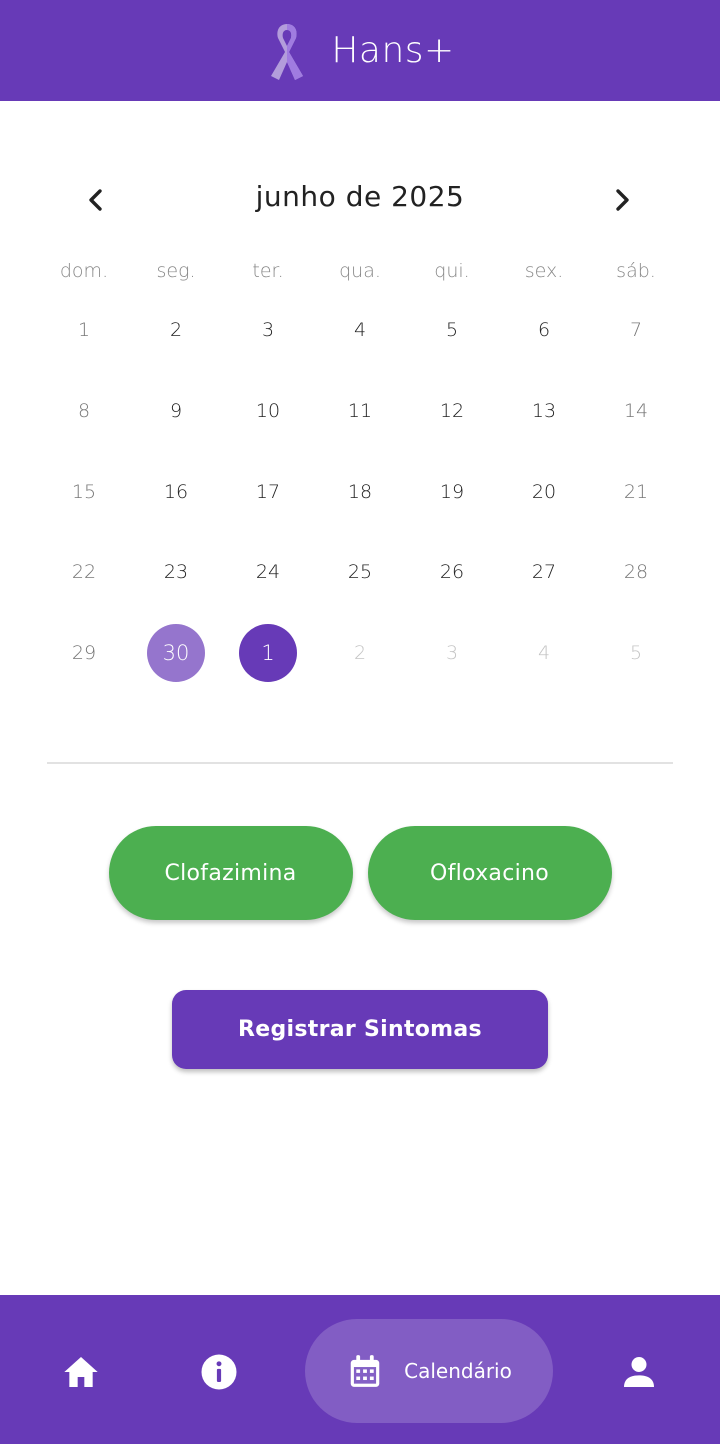 The image size is (720, 1444). What do you see at coordinates (360, 200) in the screenshot?
I see `calendar-header: junho de 2025` at bounding box center [360, 200].